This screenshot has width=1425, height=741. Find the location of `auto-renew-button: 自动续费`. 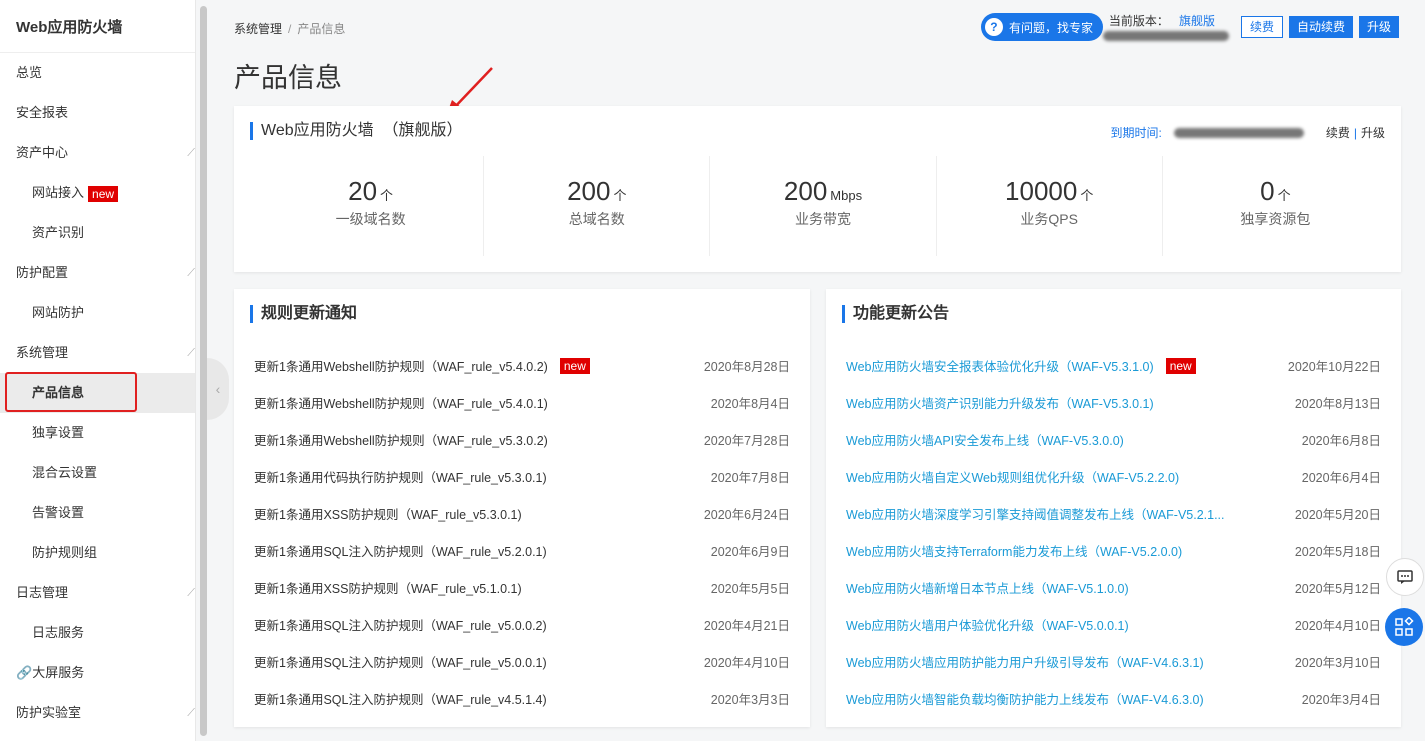

auto-renew-button: 自动续费 is located at coordinates (1320, 27).